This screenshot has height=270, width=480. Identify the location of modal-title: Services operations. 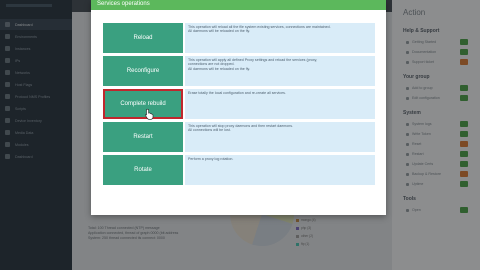
(123, 4).